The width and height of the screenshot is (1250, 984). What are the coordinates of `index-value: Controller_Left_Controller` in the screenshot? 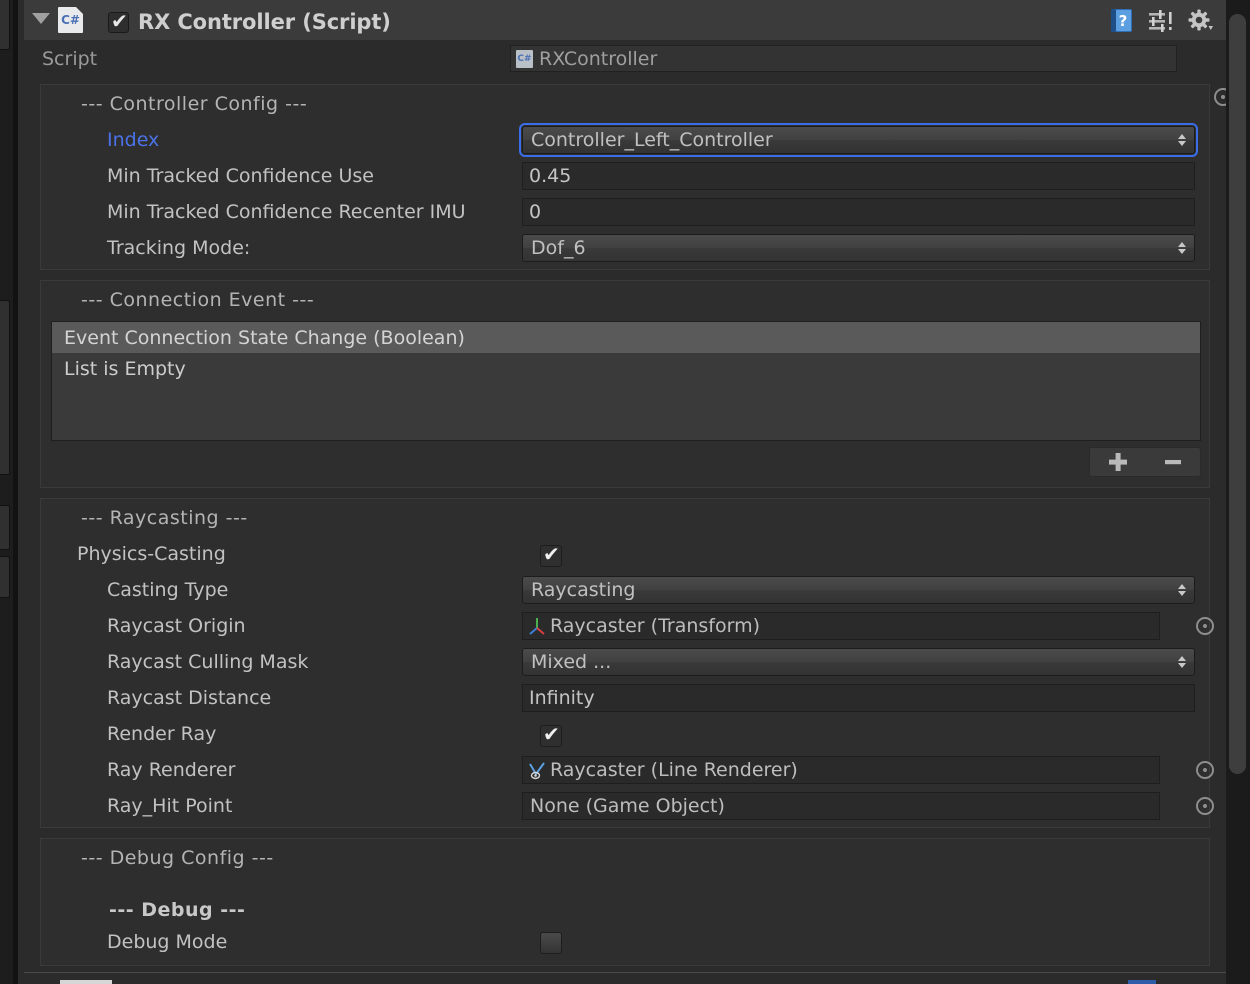 It's located at (652, 140).